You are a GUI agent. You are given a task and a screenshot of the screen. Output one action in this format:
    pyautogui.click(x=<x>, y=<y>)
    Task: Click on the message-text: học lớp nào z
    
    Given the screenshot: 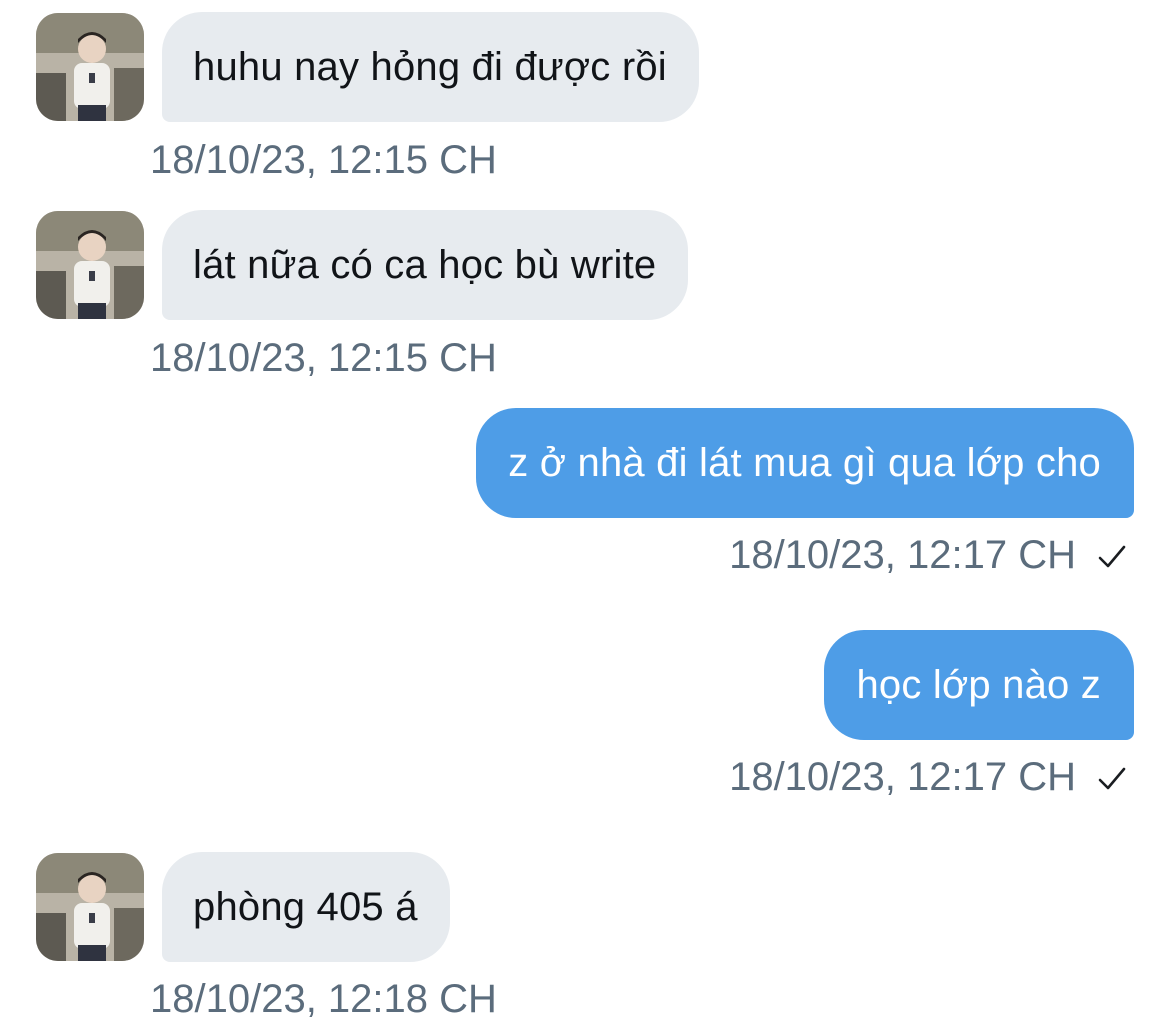 What is the action you would take?
    pyautogui.click(x=978, y=684)
    